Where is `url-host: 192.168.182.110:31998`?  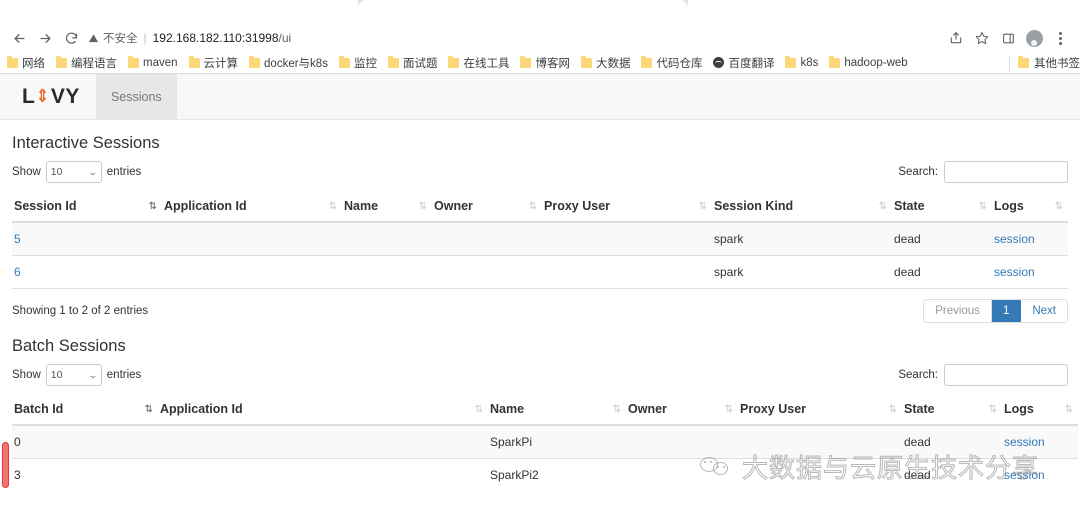
url-host: 192.168.182.110:31998 is located at coordinates (215, 38).